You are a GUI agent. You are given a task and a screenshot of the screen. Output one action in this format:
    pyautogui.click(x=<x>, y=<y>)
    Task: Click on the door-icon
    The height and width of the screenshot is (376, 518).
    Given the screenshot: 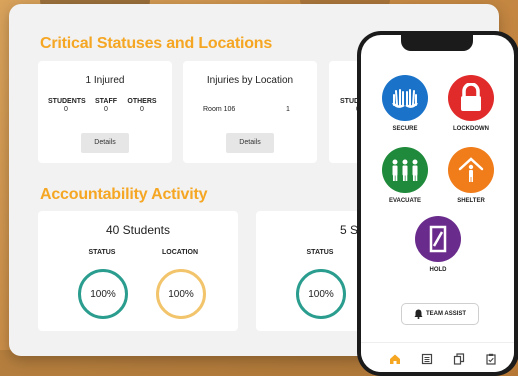 What is the action you would take?
    pyautogui.click(x=438, y=239)
    